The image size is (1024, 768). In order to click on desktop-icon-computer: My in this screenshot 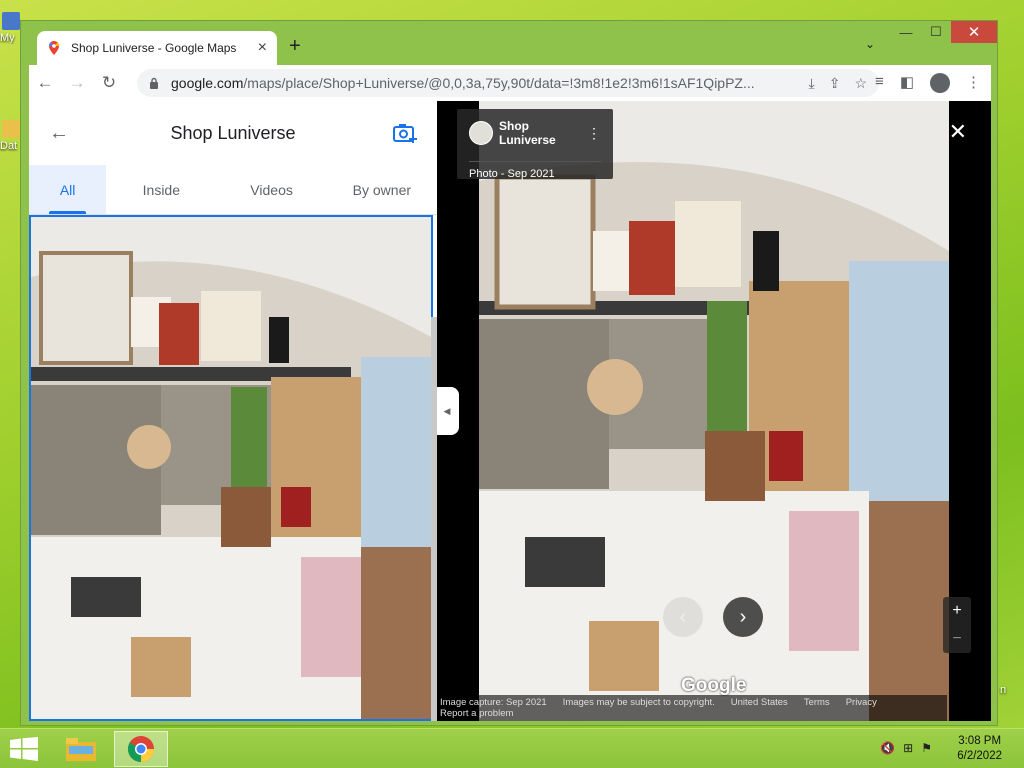, I will do `click(11, 28)`.